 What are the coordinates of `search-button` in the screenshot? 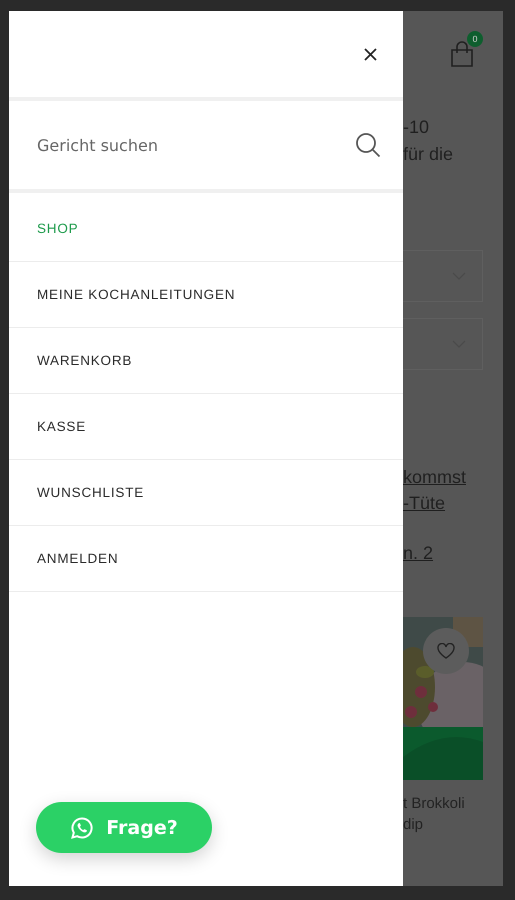 It's located at (368, 145).